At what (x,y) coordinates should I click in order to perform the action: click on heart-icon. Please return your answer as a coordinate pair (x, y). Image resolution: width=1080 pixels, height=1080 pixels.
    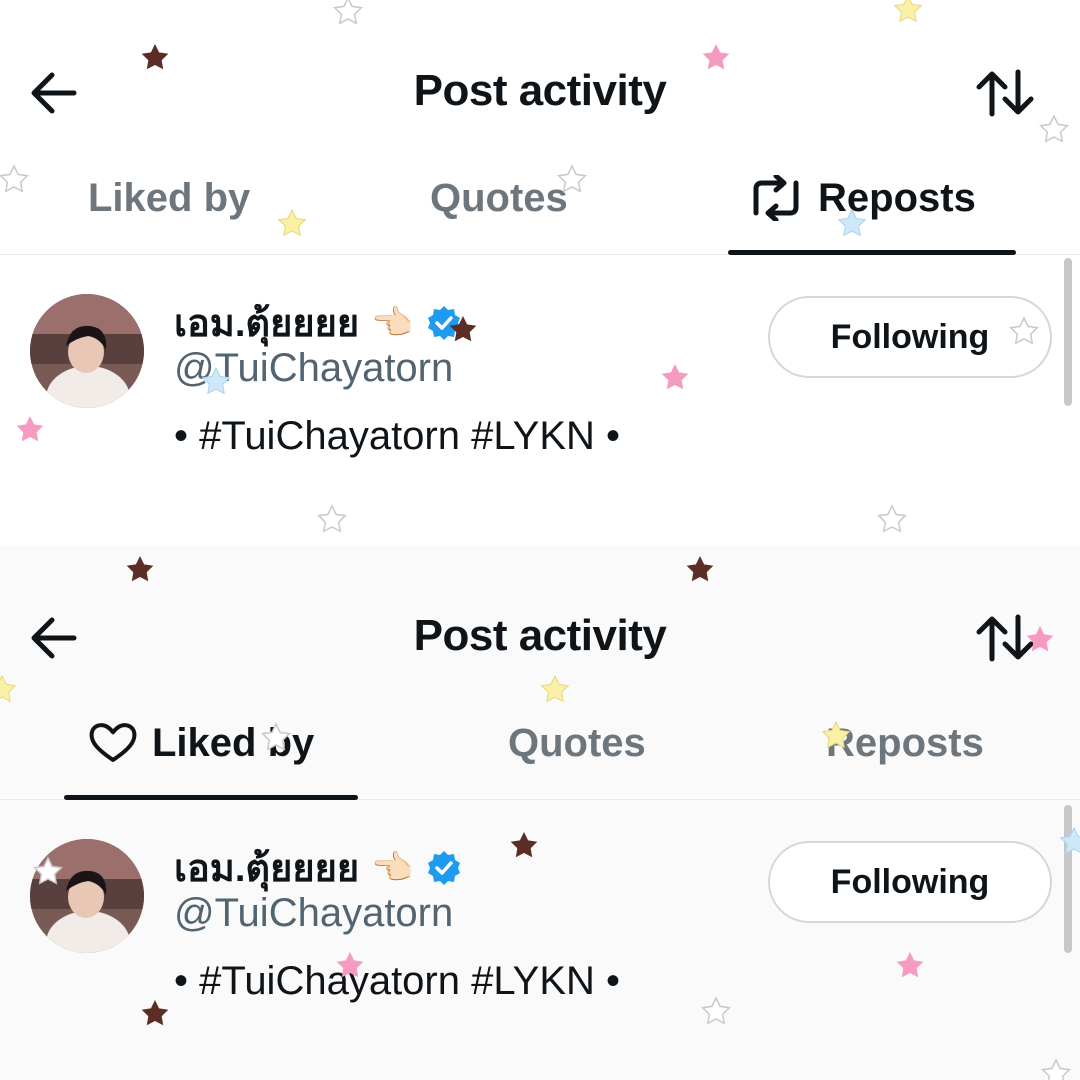
    Looking at the image, I should click on (113, 742).